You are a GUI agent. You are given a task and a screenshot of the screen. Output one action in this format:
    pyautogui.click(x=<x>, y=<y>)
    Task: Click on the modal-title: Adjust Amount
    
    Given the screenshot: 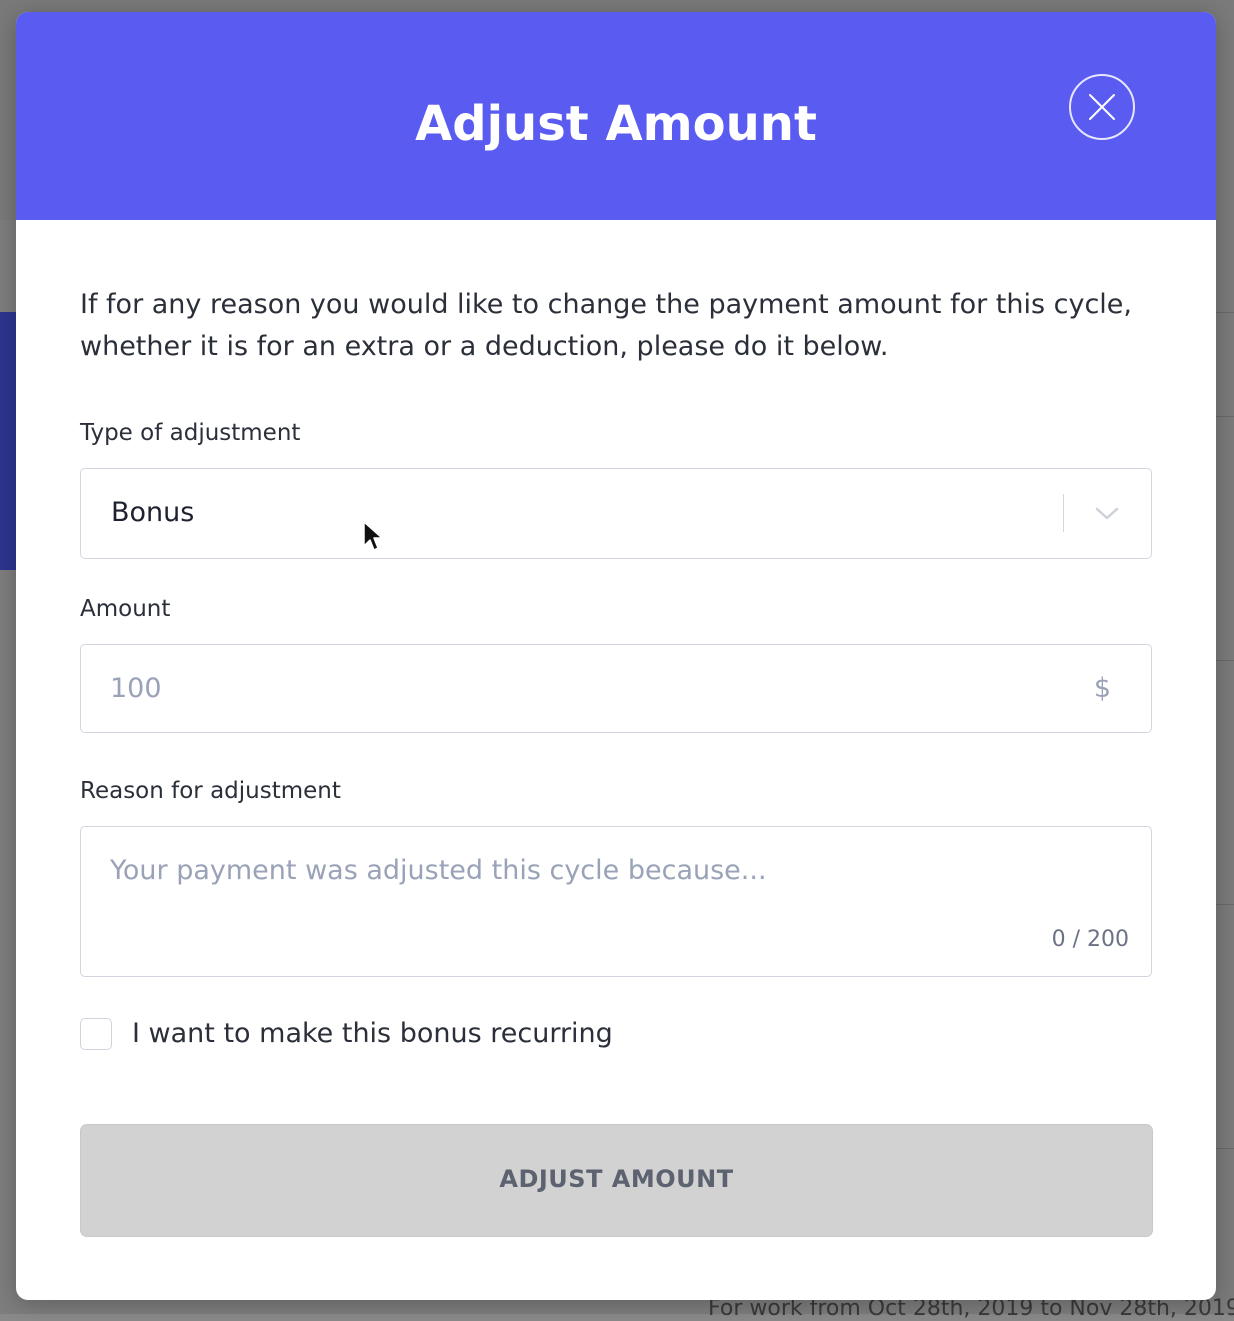 What is the action you would take?
    pyautogui.click(x=616, y=124)
    